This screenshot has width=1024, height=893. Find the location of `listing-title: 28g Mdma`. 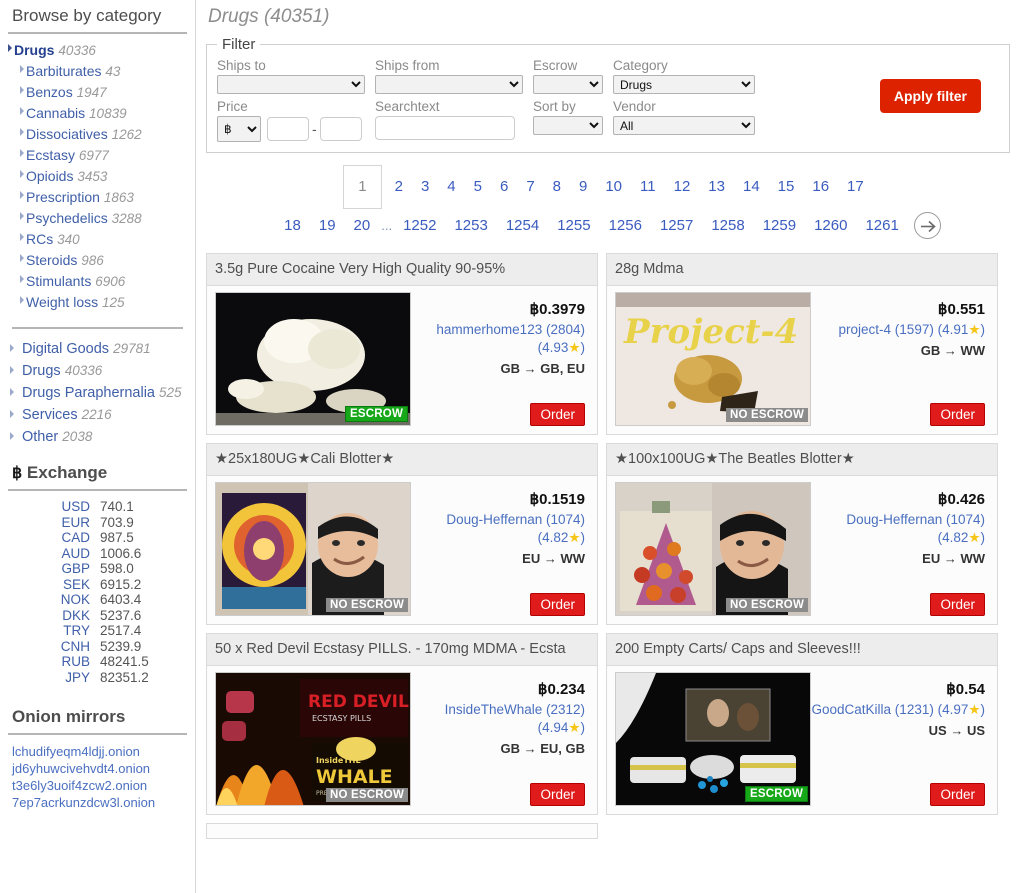

listing-title: 28g Mdma is located at coordinates (802, 270).